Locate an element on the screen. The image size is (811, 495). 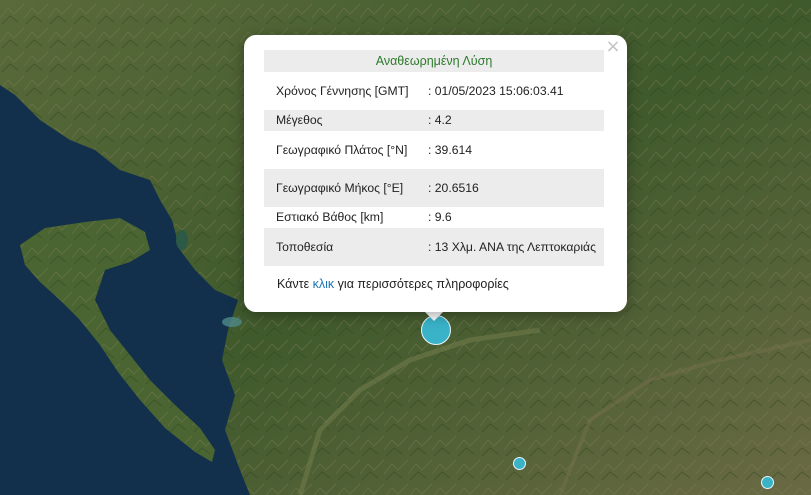
info-row-depth: Εστιακό Βάθος [km] : 9.6 is located at coordinates (434, 217).